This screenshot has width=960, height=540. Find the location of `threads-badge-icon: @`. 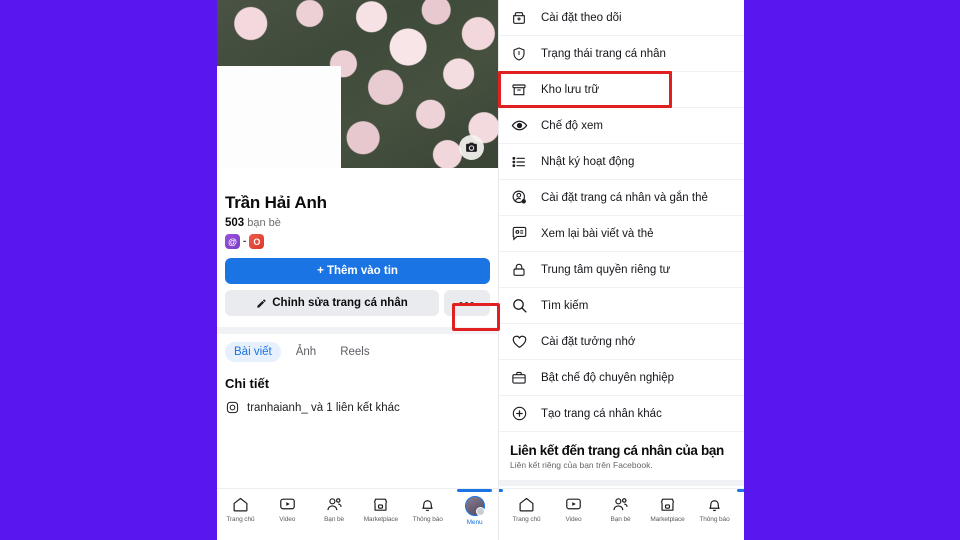

threads-badge-icon: @ is located at coordinates (232, 241).